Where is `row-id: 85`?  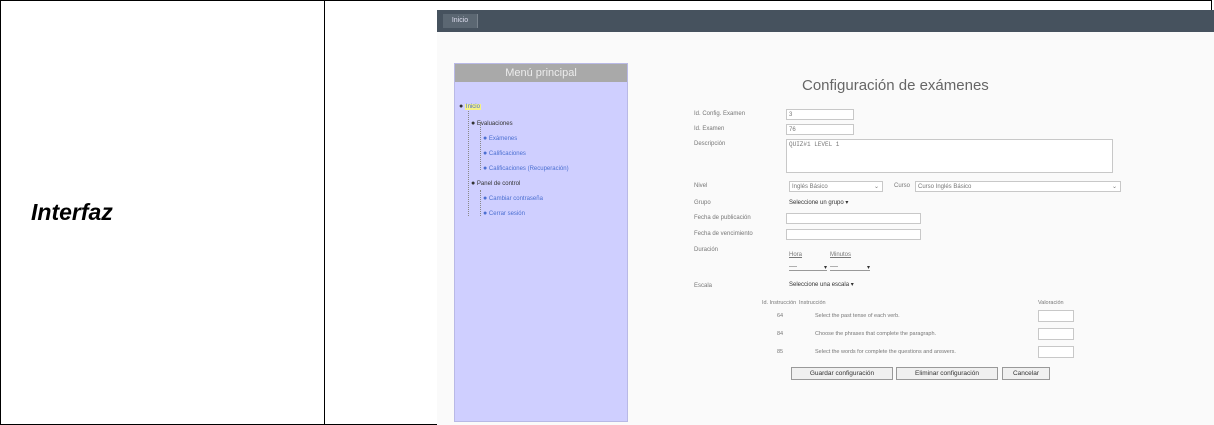 row-id: 85 is located at coordinates (780, 352).